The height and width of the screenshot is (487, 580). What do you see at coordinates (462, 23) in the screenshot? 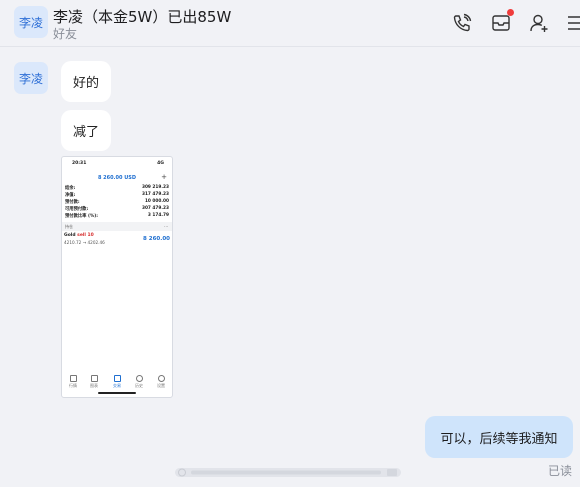
I see `call-icon` at bounding box center [462, 23].